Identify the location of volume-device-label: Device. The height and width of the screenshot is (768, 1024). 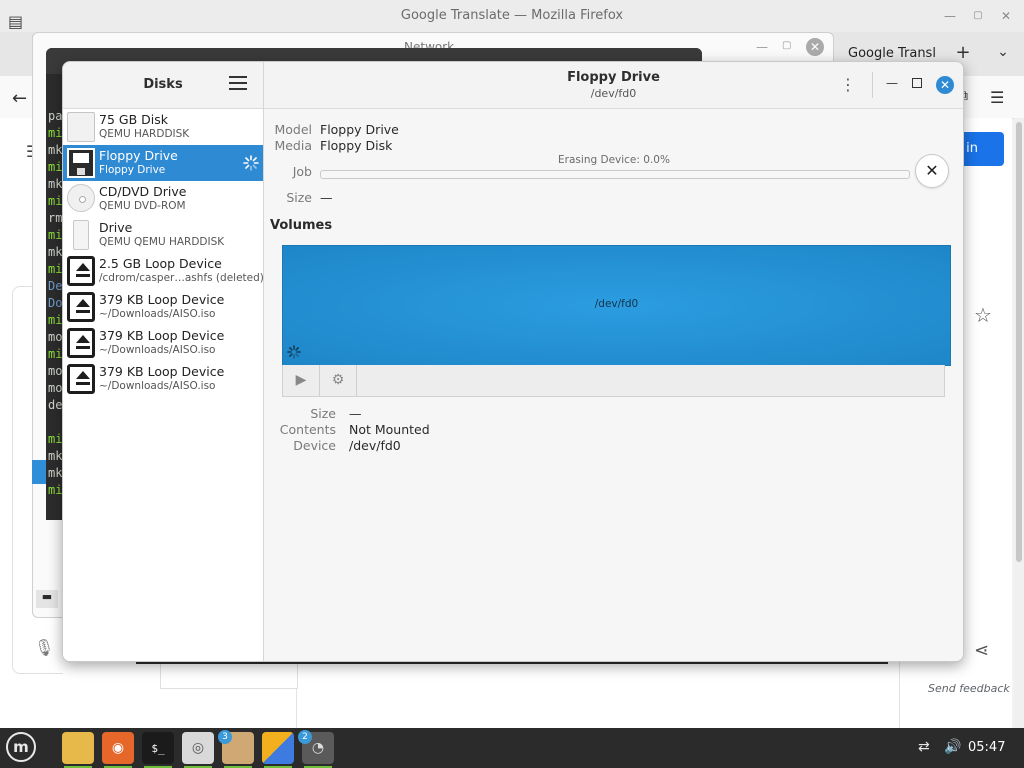
(314, 445).